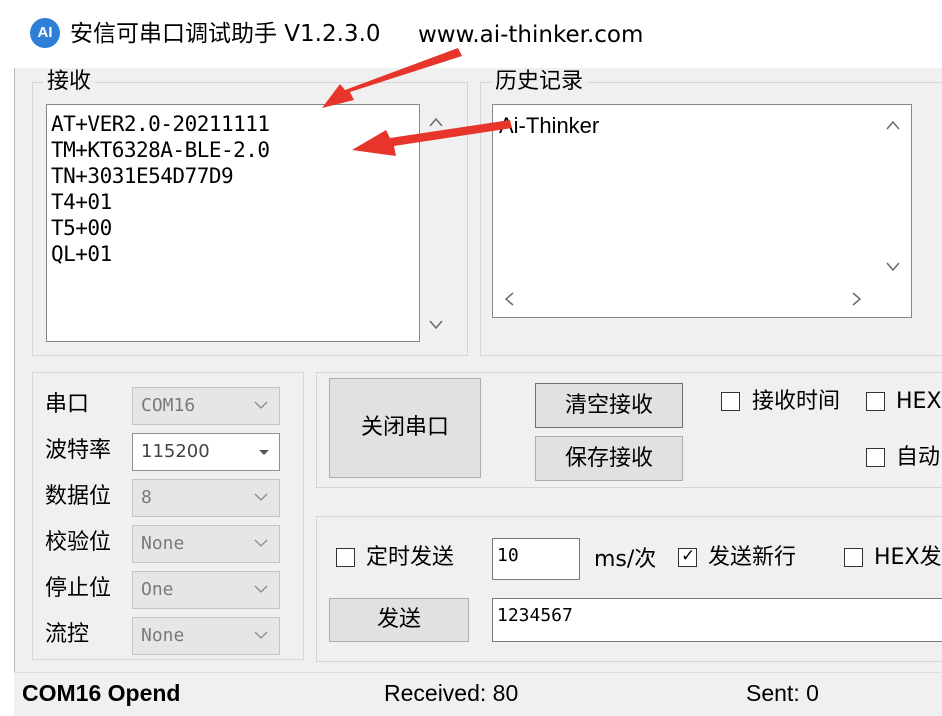 This screenshot has height=716, width=942. I want to click on close-port-button: 关闭串口, so click(405, 428).